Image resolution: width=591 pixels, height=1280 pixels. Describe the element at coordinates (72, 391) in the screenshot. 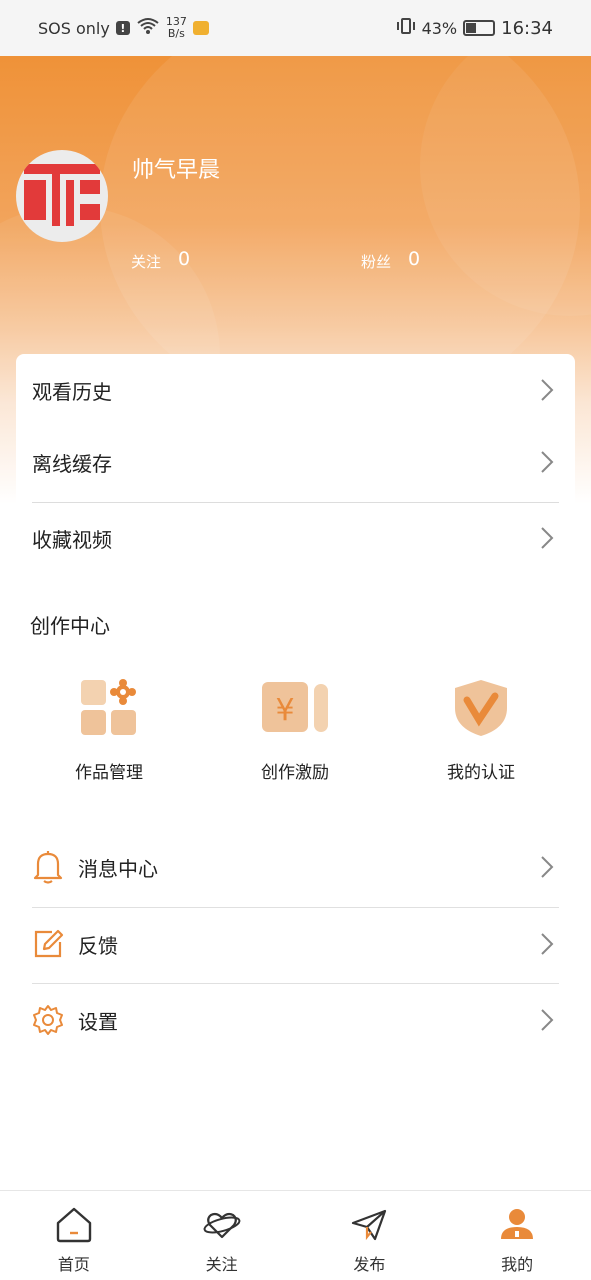

I see `menu-item-label: 观看历史` at that location.